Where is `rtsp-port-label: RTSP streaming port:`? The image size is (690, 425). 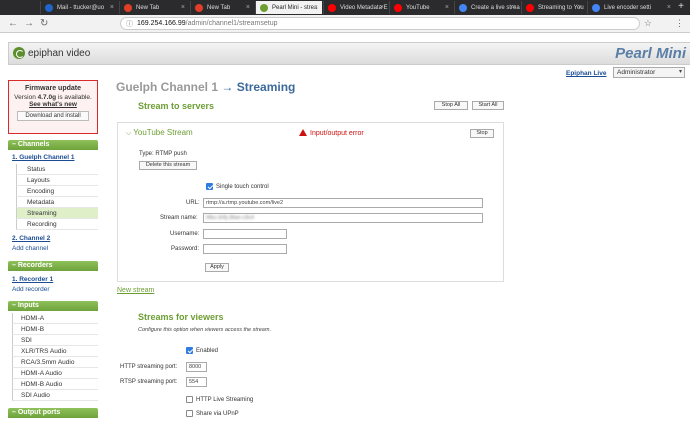
rtsp-port-label: RTSP streaming port: is located at coordinates (149, 382).